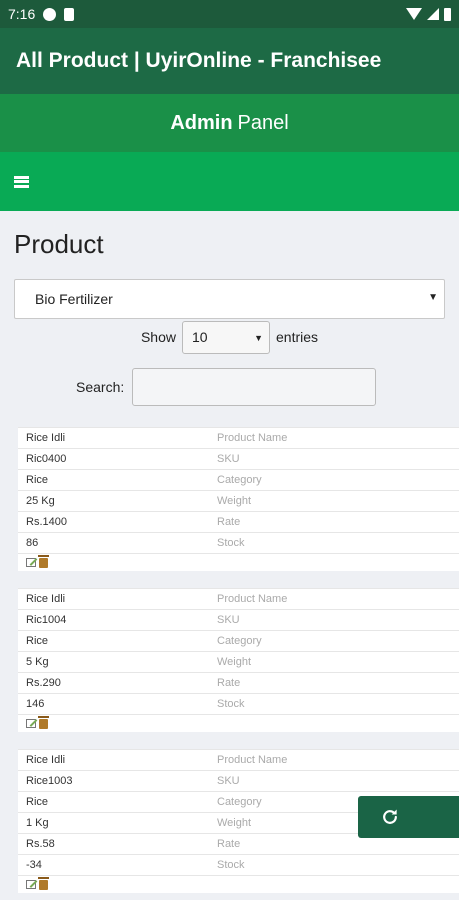  I want to click on product-stock-value: -34, so click(34, 865).